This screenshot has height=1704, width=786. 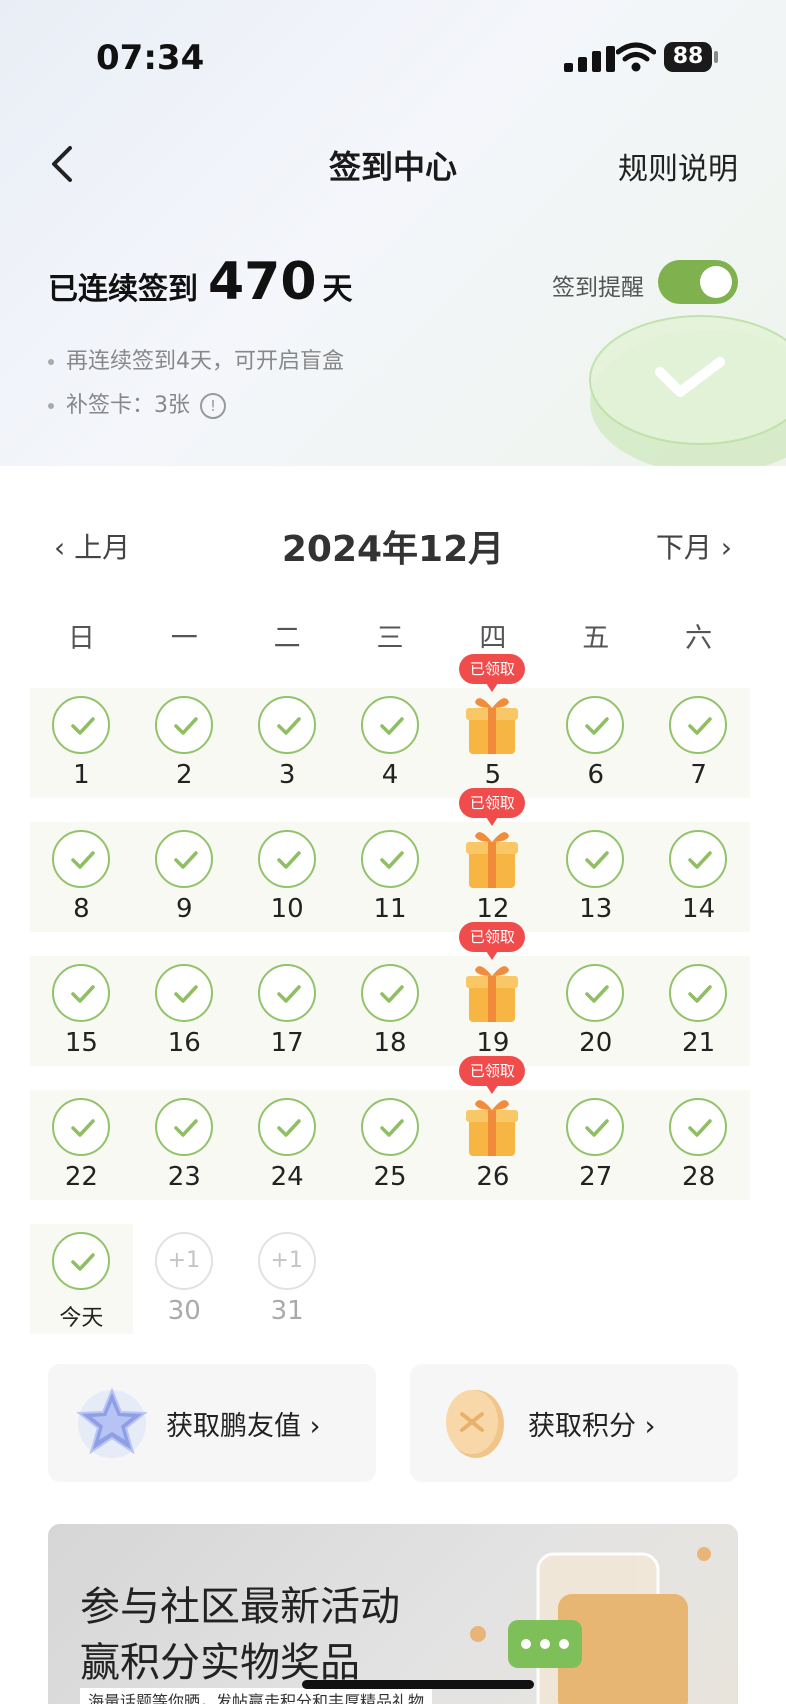 What do you see at coordinates (698, 282) in the screenshot?
I see `reminder-toggle` at bounding box center [698, 282].